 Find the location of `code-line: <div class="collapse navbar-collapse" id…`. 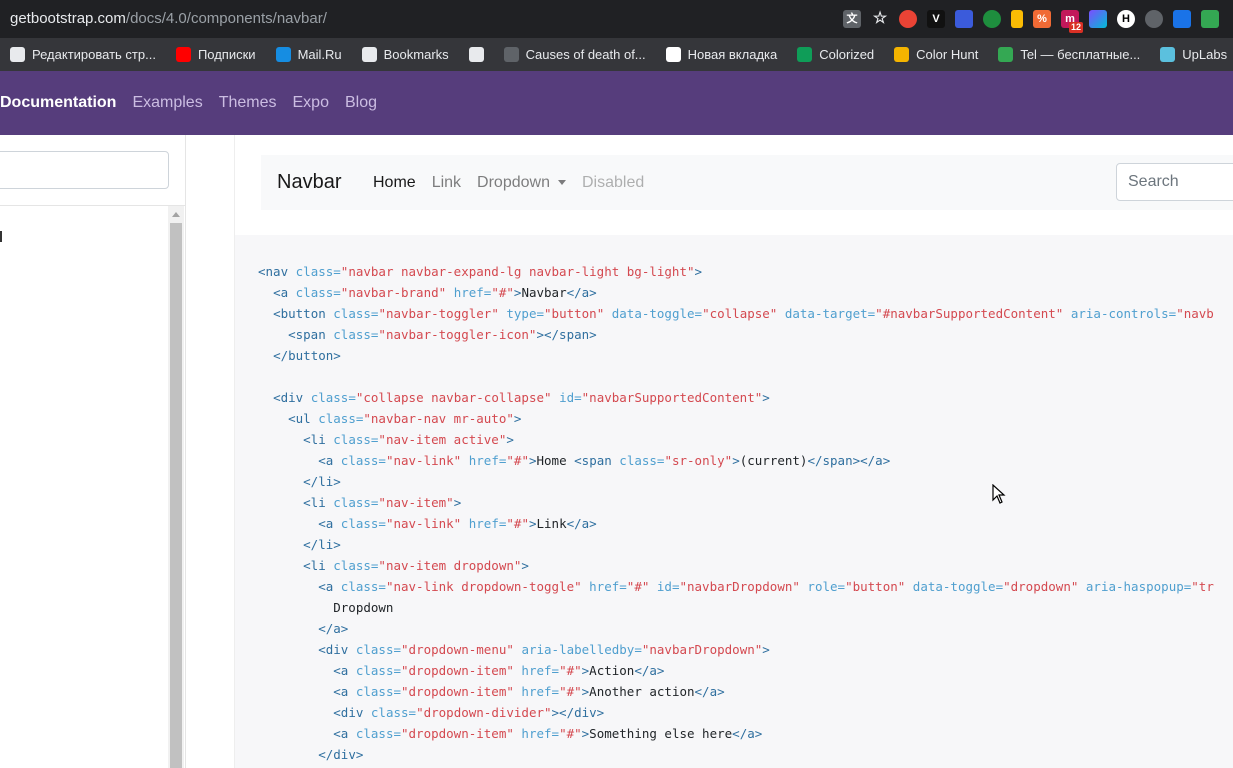

code-line: <div class="collapse navbar-collapse" id… is located at coordinates (736, 397).